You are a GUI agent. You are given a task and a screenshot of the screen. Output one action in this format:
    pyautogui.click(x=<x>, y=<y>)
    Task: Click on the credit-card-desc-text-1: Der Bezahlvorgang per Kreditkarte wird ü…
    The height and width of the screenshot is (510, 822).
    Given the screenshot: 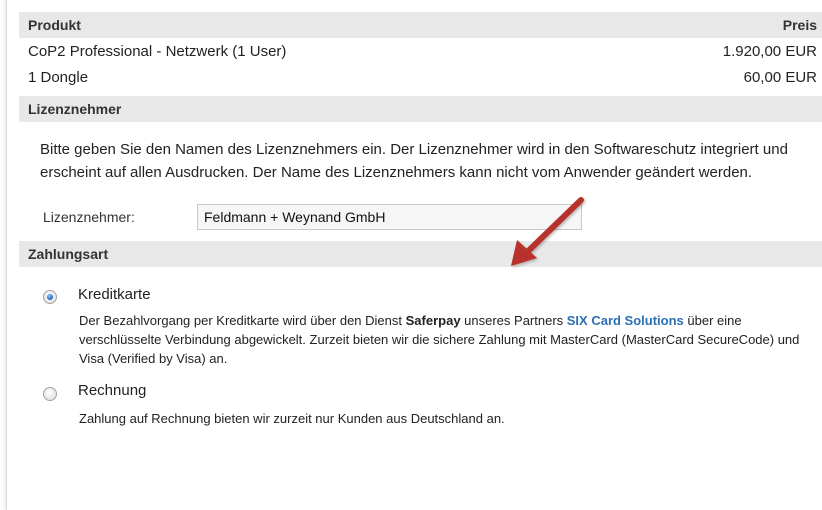 What is the action you would take?
    pyautogui.click(x=242, y=320)
    